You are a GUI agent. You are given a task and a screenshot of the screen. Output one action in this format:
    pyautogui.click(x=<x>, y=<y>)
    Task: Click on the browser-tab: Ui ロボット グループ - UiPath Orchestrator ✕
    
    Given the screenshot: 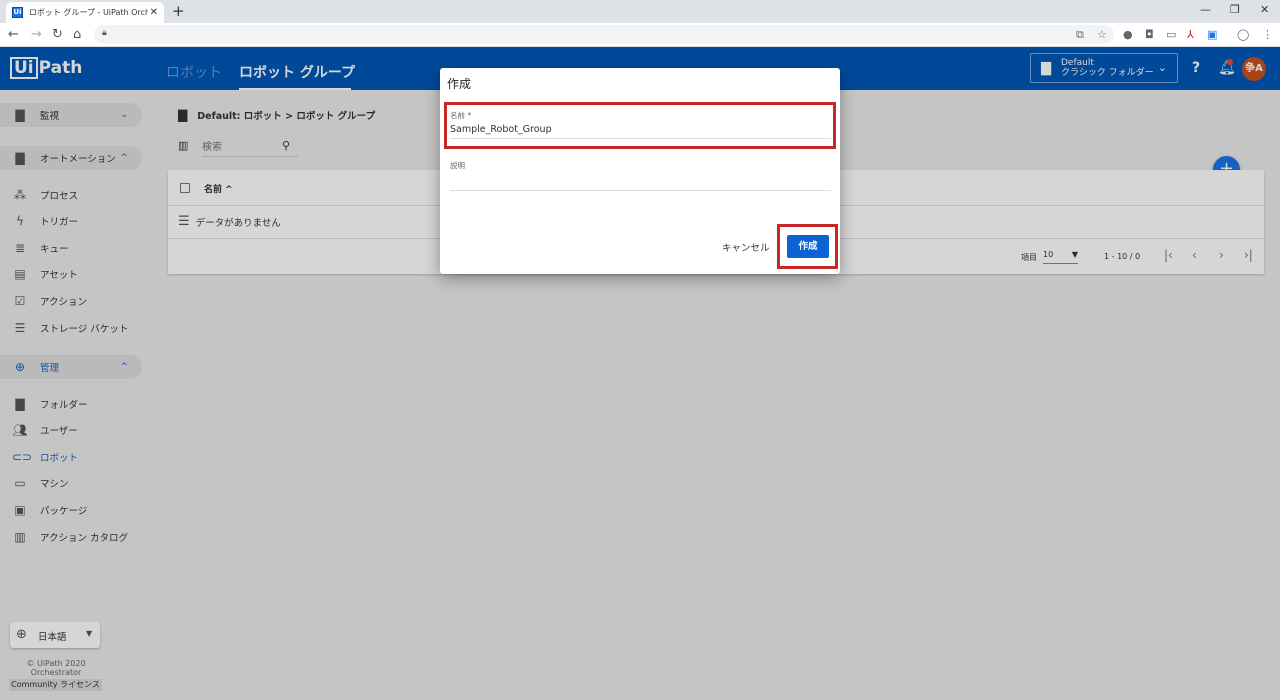 What is the action you would take?
    pyautogui.click(x=85, y=12)
    